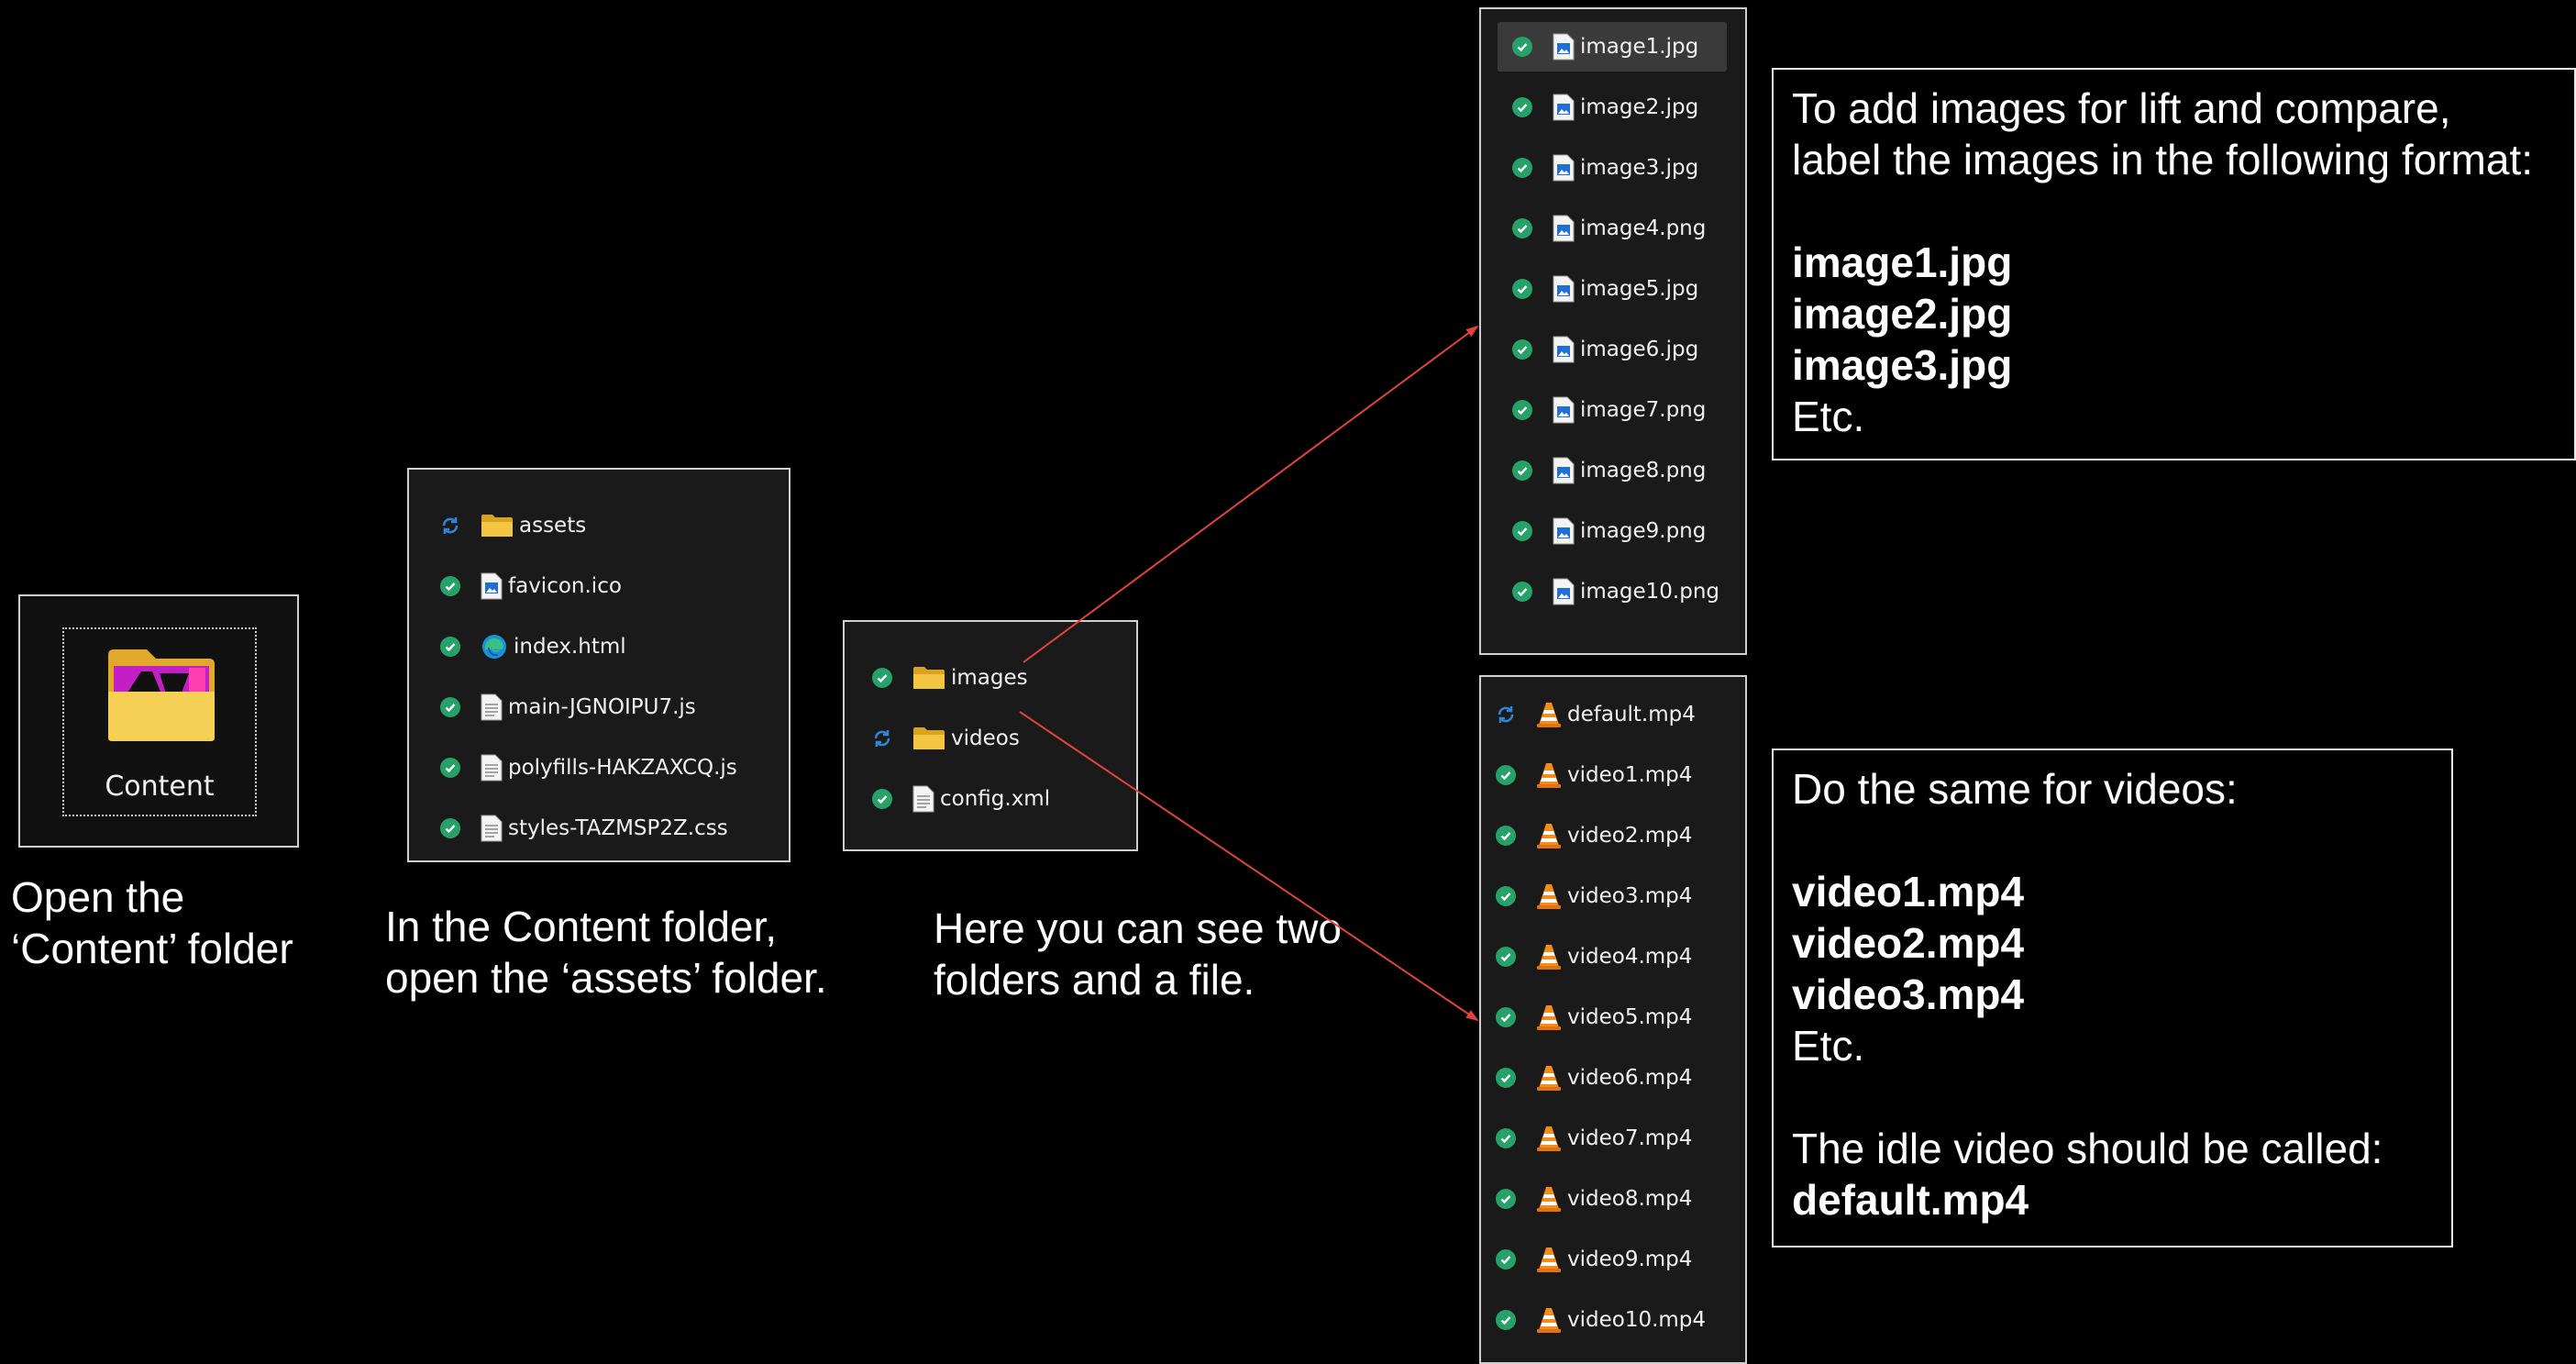 The width and height of the screenshot is (2576, 1364). I want to click on video-list-item: video6.mp4, so click(1612, 1078).